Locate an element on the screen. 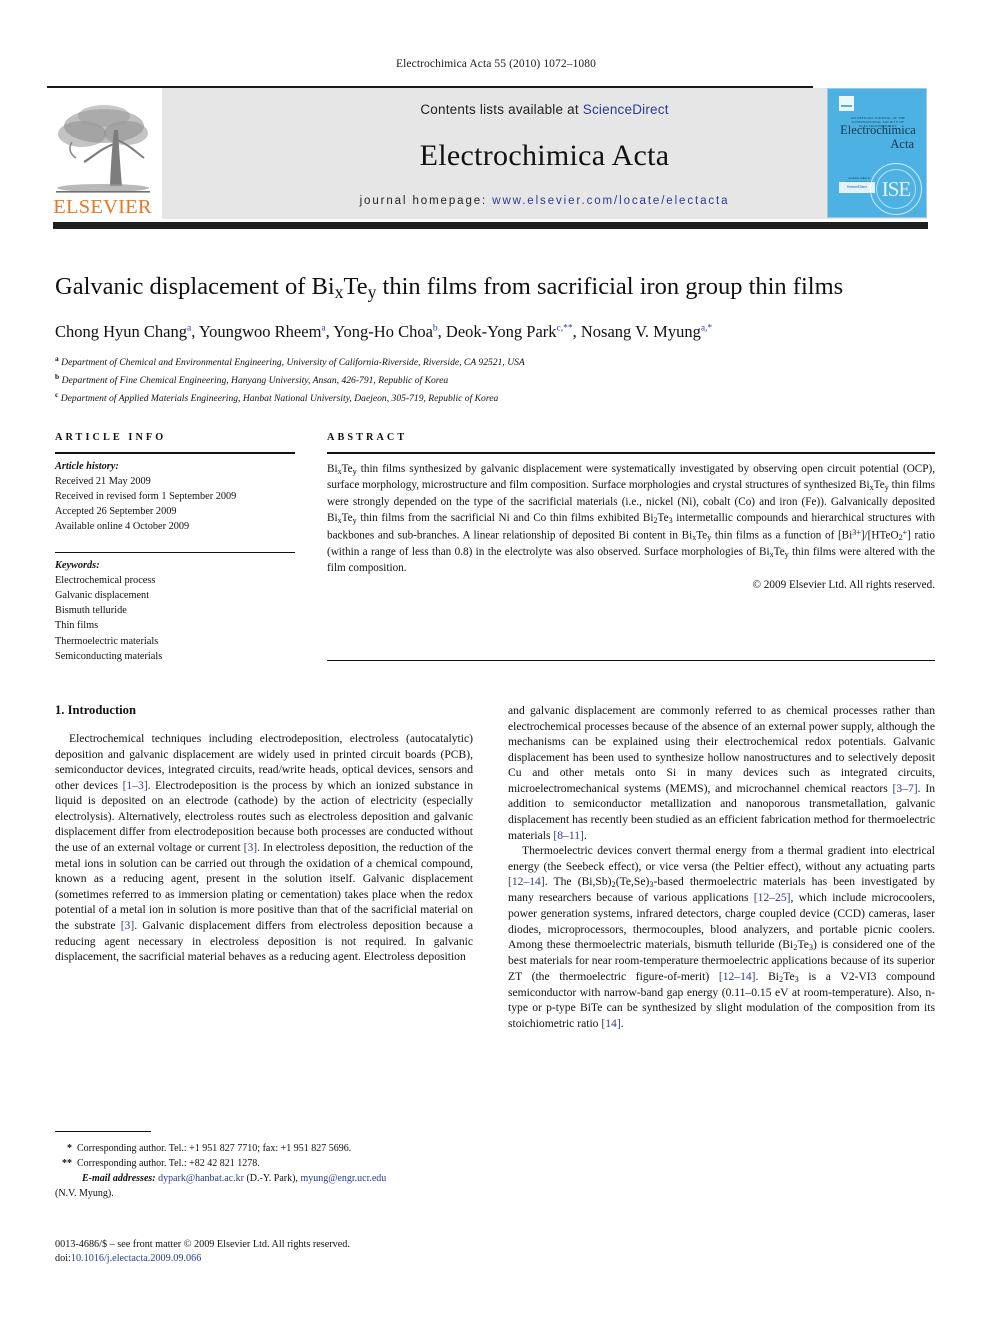  article-history-heading: Article history: is located at coordinates (87, 466).